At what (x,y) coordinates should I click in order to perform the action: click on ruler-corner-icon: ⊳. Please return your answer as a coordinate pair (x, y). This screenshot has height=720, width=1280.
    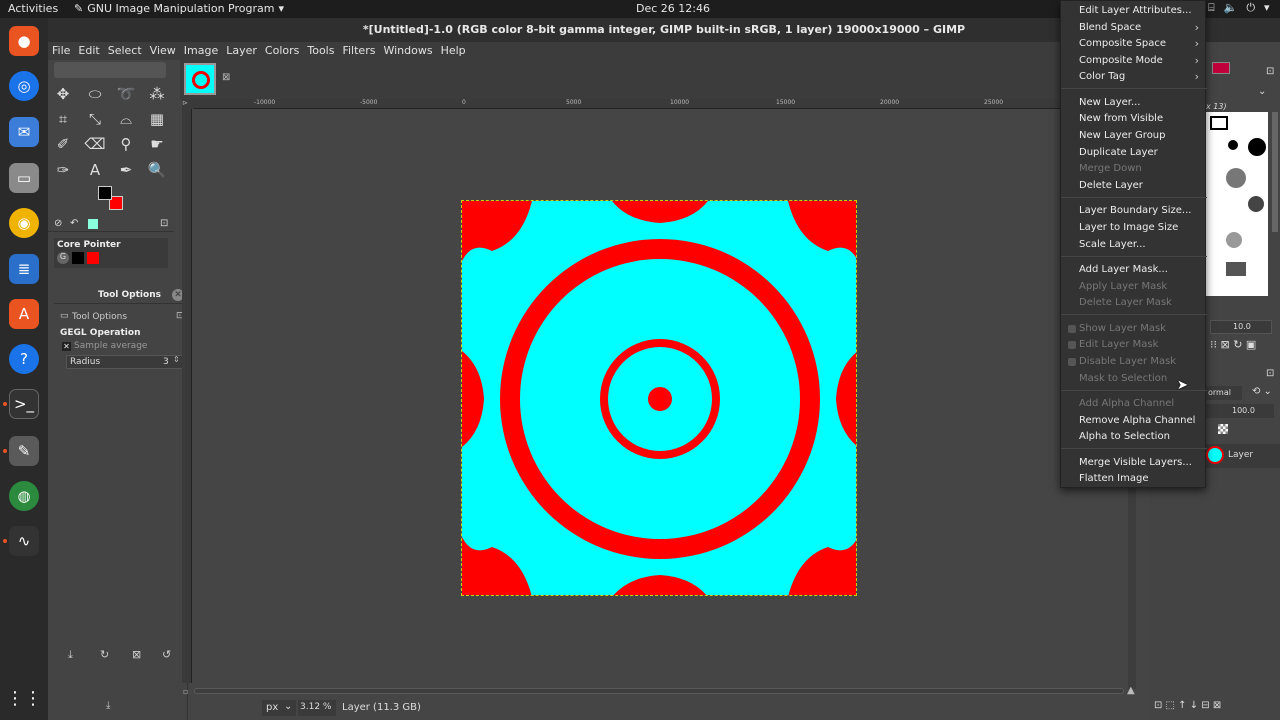
    Looking at the image, I should click on (188, 104).